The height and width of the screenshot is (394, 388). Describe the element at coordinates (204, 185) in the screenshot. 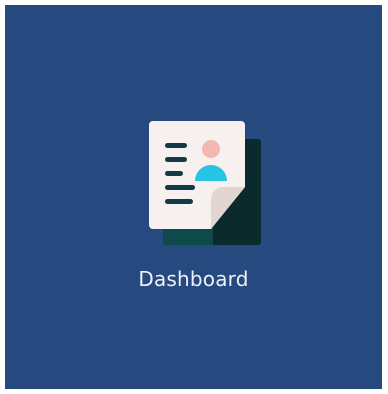

I see `contact-document-icon` at that location.